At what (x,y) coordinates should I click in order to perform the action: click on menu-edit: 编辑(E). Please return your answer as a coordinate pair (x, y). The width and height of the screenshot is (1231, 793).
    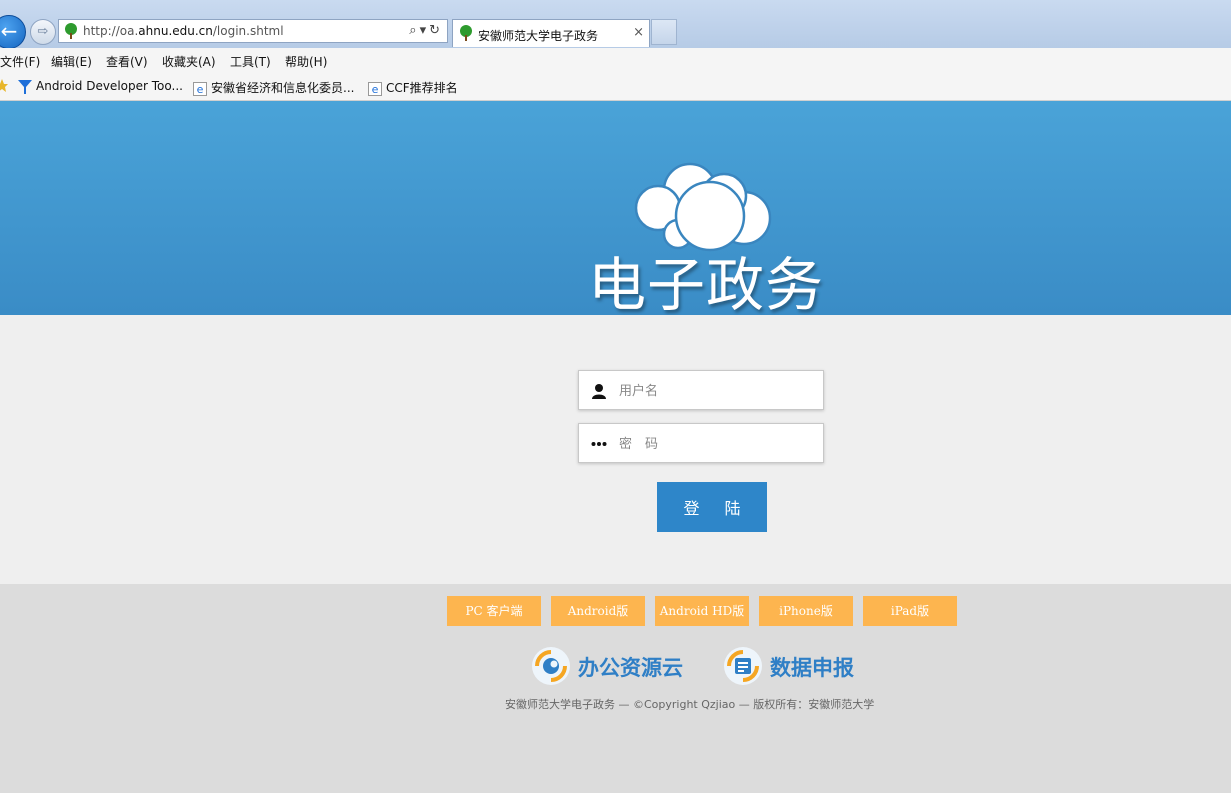
    Looking at the image, I should click on (71, 61).